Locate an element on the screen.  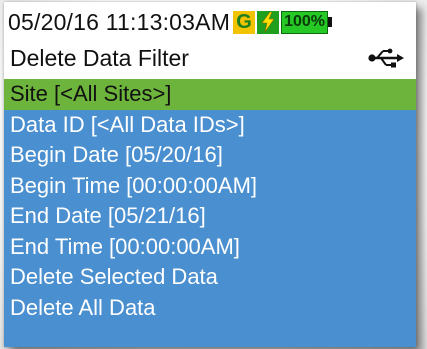
menu-item-begin-date: Begin Date [05/20/16] is located at coordinates (210, 155).